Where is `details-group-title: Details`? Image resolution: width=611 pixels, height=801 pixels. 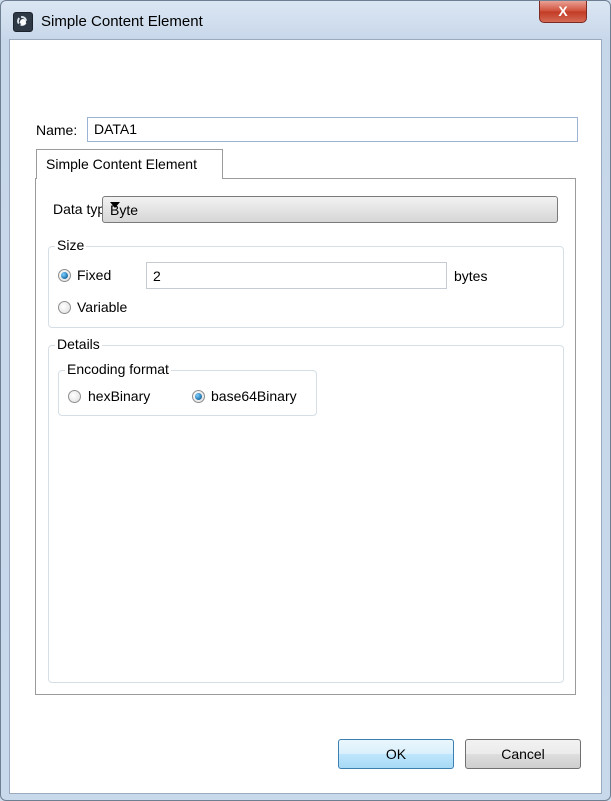 details-group-title: Details is located at coordinates (78, 344).